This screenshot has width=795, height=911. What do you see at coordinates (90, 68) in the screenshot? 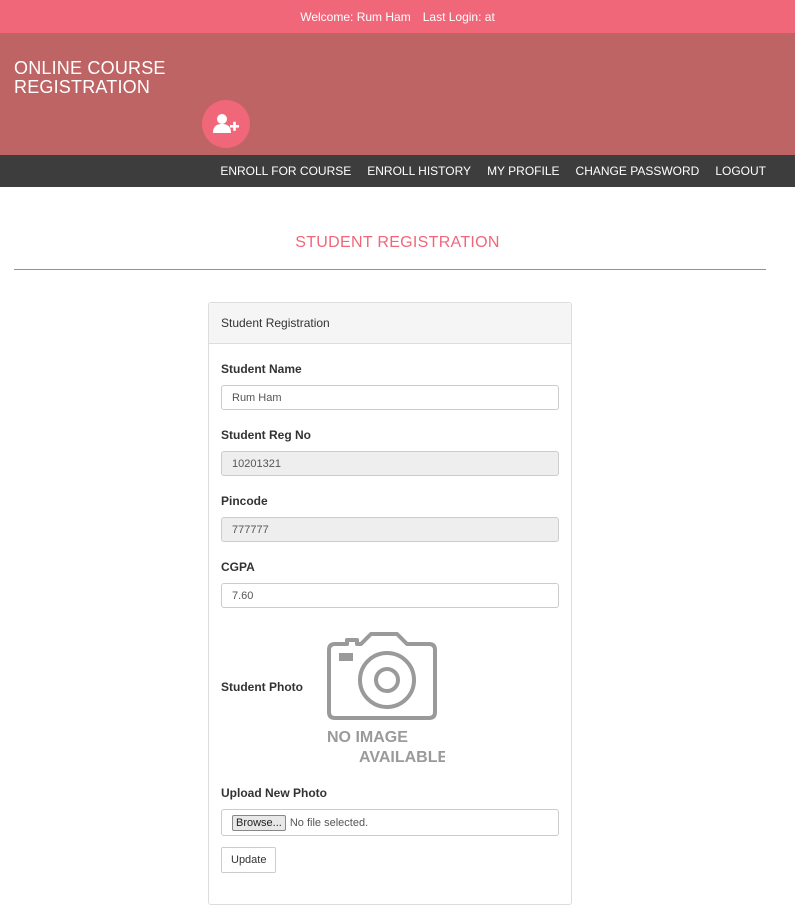
I see `site-title-line1: ONLINE COURSE` at bounding box center [90, 68].